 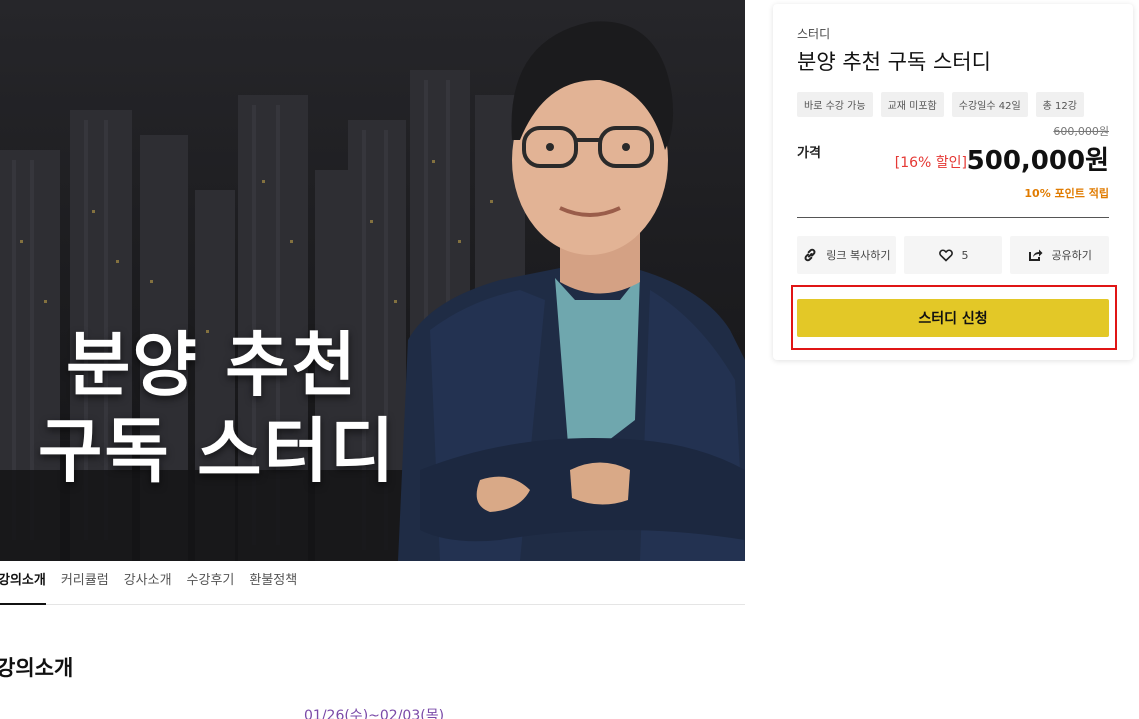 I want to click on chip-duration: 수강일수 42일, so click(x=989, y=104).